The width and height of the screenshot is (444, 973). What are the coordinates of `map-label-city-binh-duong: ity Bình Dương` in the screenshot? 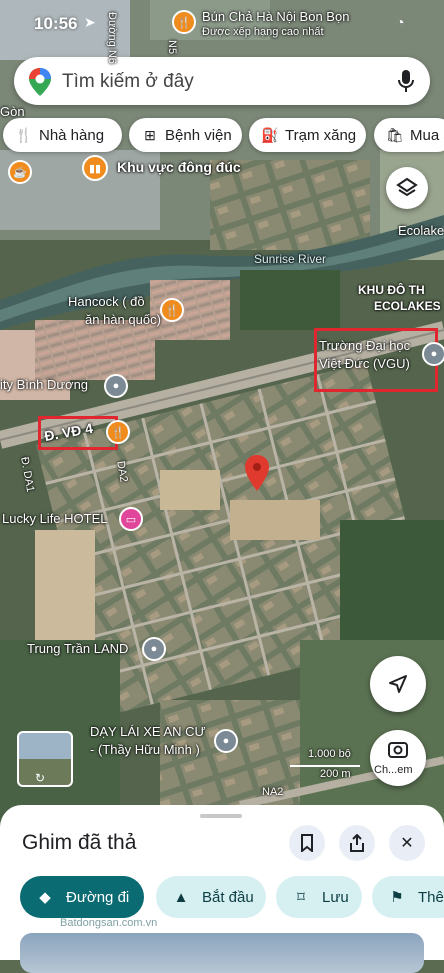 It's located at (44, 384).